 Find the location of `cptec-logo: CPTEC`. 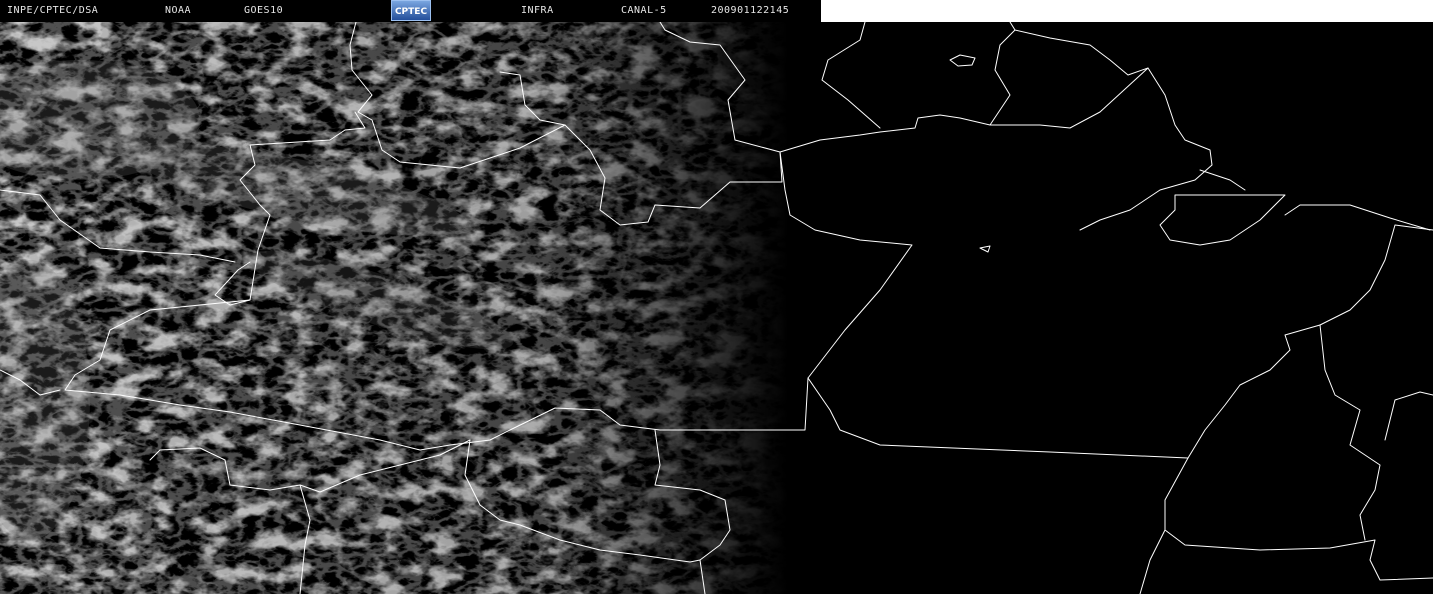

cptec-logo: CPTEC is located at coordinates (411, 10).